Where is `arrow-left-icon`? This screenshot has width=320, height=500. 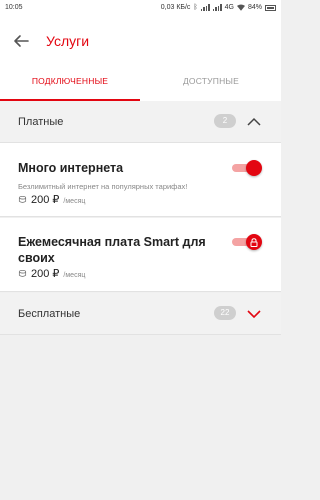 arrow-left-icon is located at coordinates (21, 41).